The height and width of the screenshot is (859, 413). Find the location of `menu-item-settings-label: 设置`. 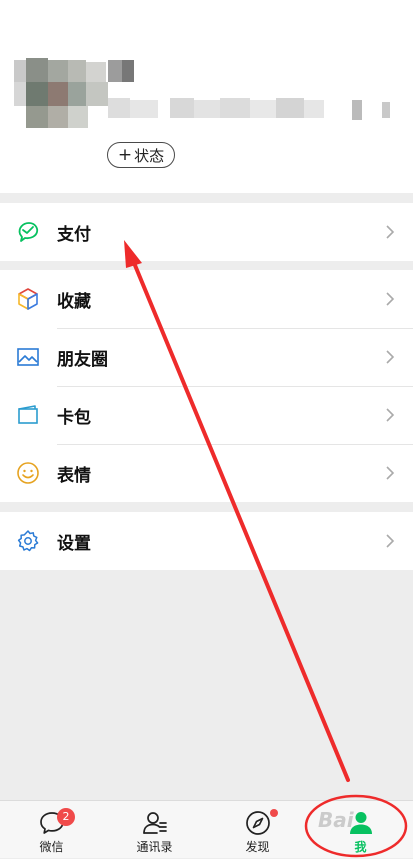

menu-item-settings-label: 设置 is located at coordinates (74, 543).